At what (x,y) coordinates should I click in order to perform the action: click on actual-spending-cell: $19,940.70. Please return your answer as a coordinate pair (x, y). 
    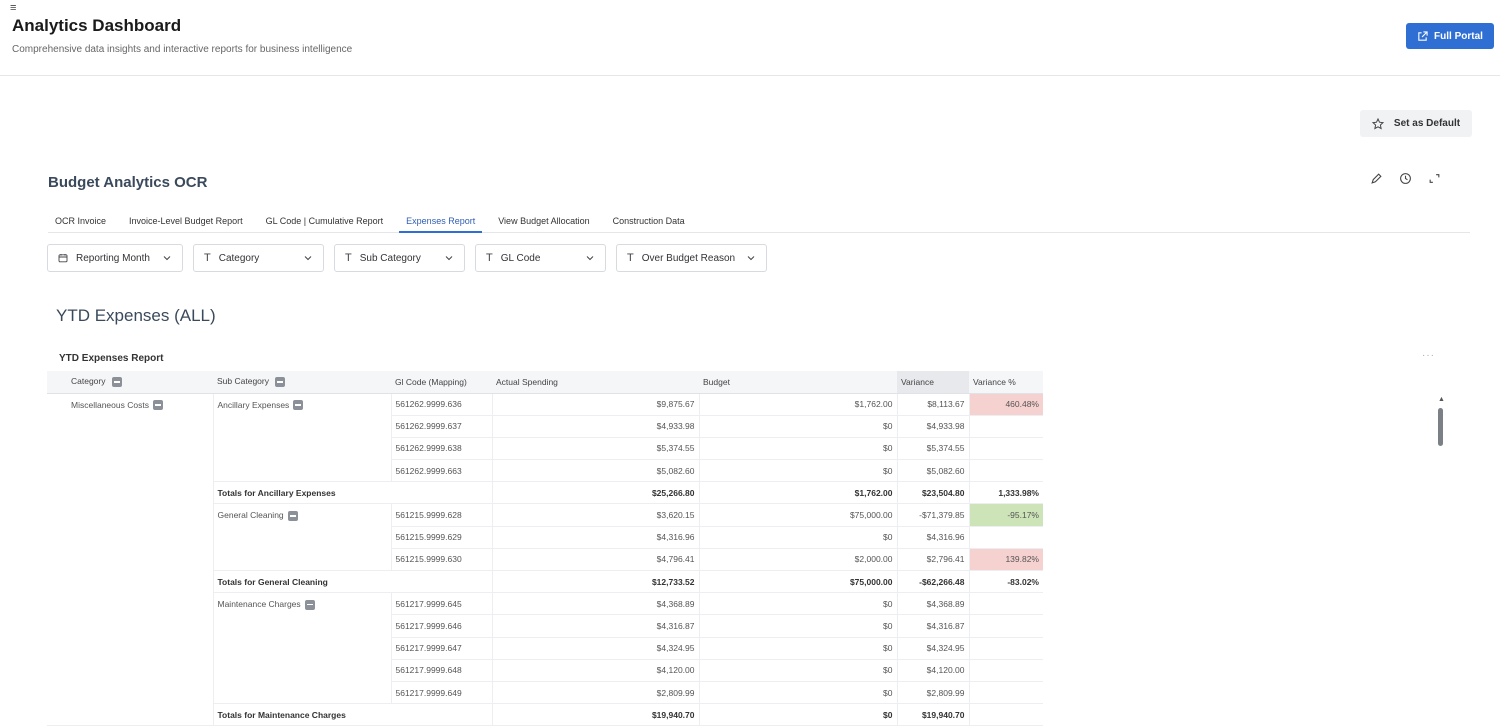
    Looking at the image, I should click on (595, 715).